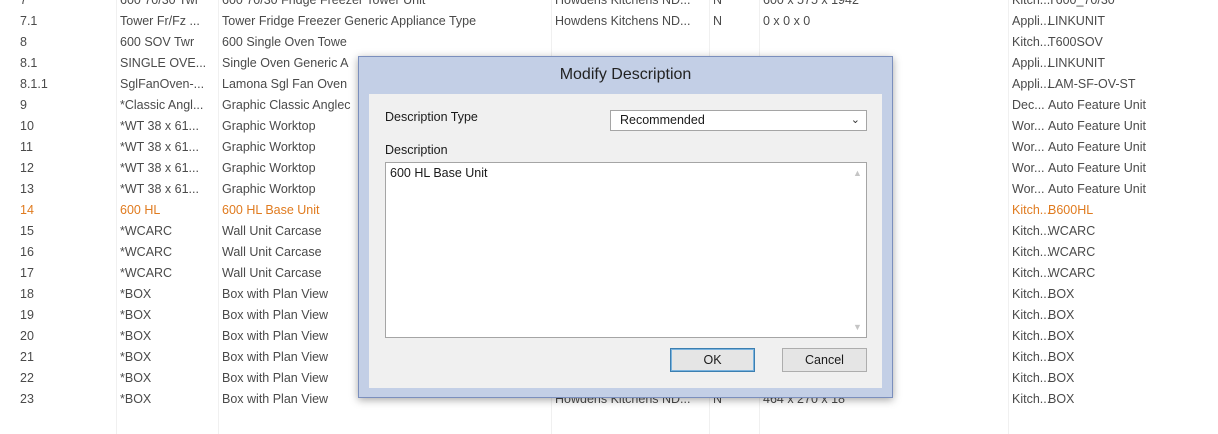 This screenshot has height=434, width=1218. What do you see at coordinates (27, 315) in the screenshot?
I see `table-cell: 19` at bounding box center [27, 315].